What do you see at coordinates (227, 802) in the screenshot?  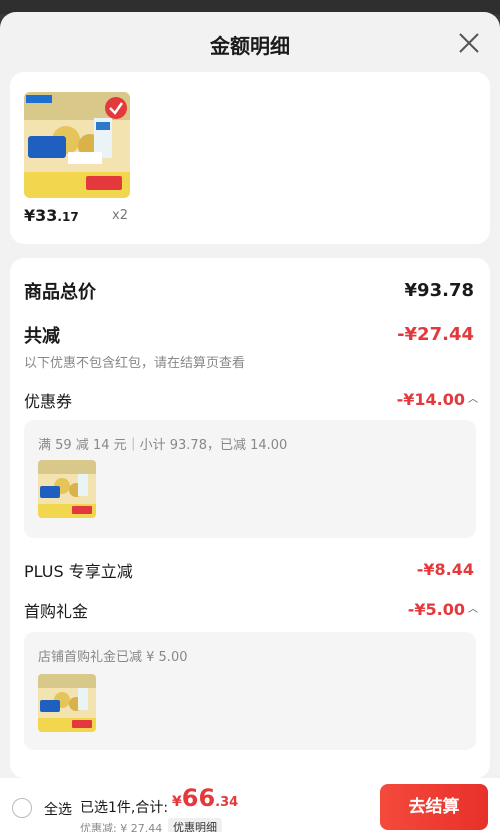 I see `total-decimal: .34` at bounding box center [227, 802].